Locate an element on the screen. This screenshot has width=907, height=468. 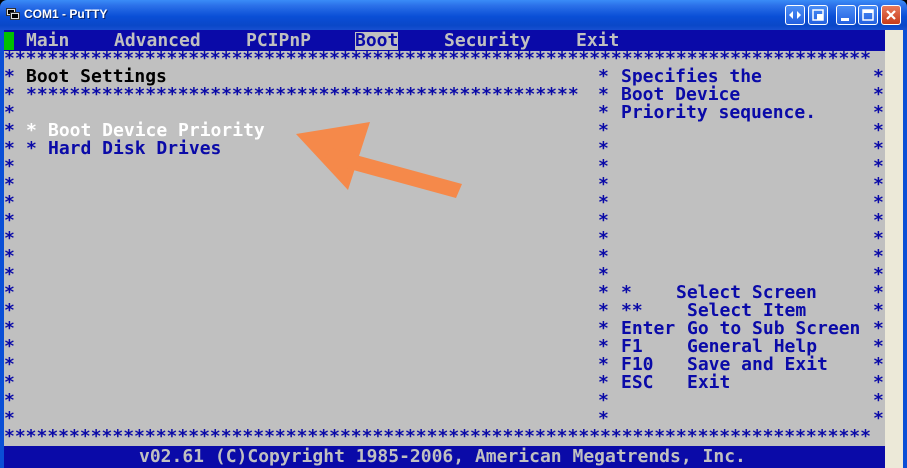
minimize-icon is located at coordinates (845, 19).